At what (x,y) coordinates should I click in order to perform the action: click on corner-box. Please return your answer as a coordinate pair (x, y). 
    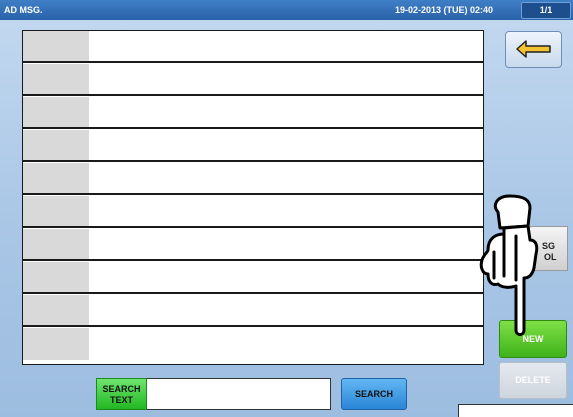
    Looking at the image, I should click on (515, 410).